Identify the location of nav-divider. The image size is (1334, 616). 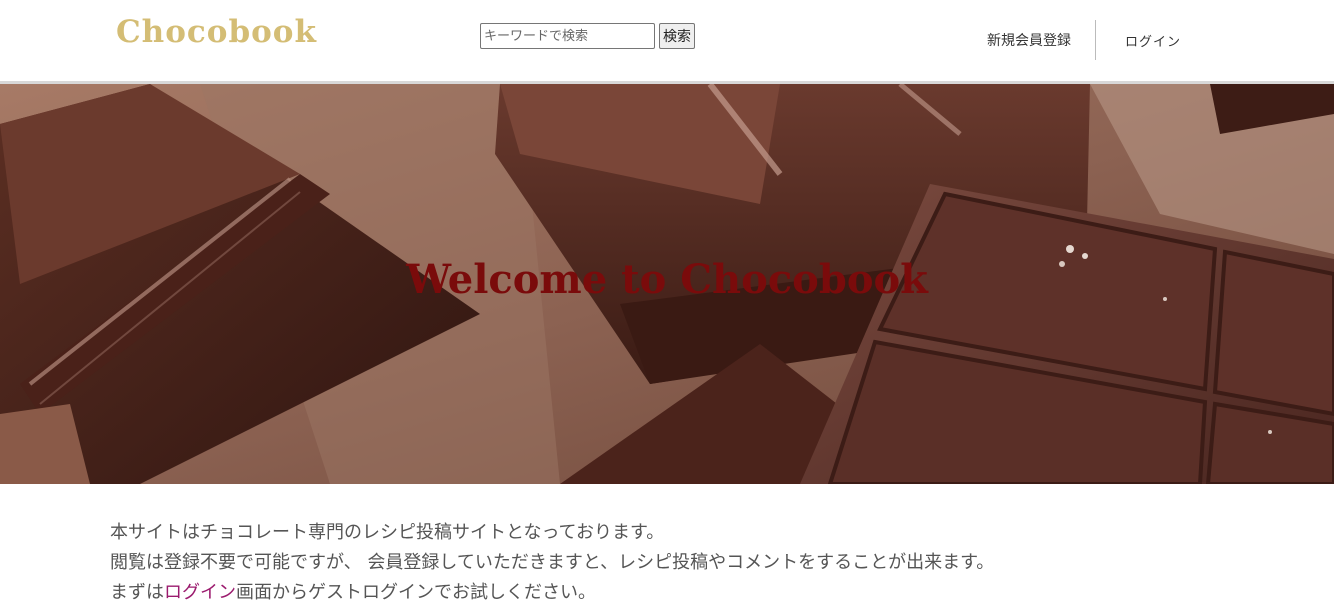
(1095, 40).